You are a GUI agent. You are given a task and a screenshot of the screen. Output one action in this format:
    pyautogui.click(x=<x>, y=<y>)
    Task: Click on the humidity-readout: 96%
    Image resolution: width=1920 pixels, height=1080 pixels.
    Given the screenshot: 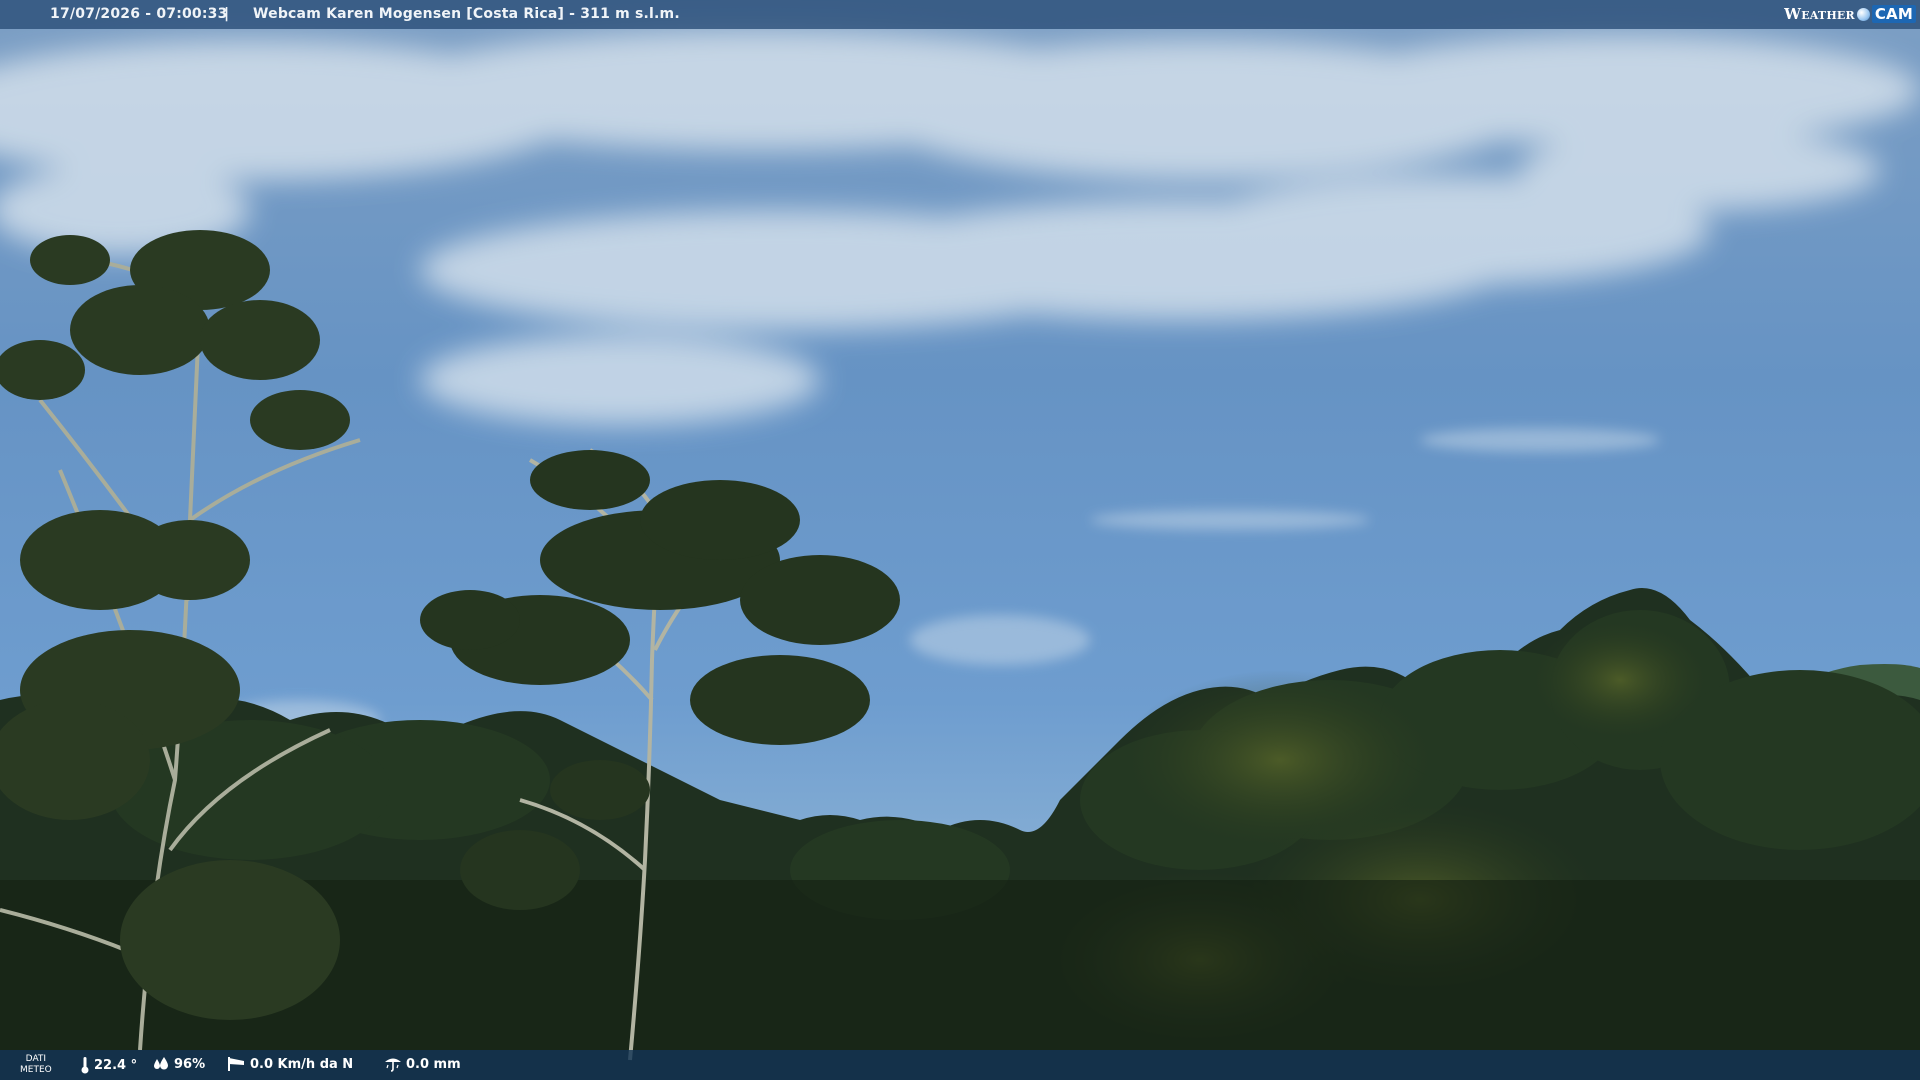 What is the action you would take?
    pyautogui.click(x=178, y=1064)
    